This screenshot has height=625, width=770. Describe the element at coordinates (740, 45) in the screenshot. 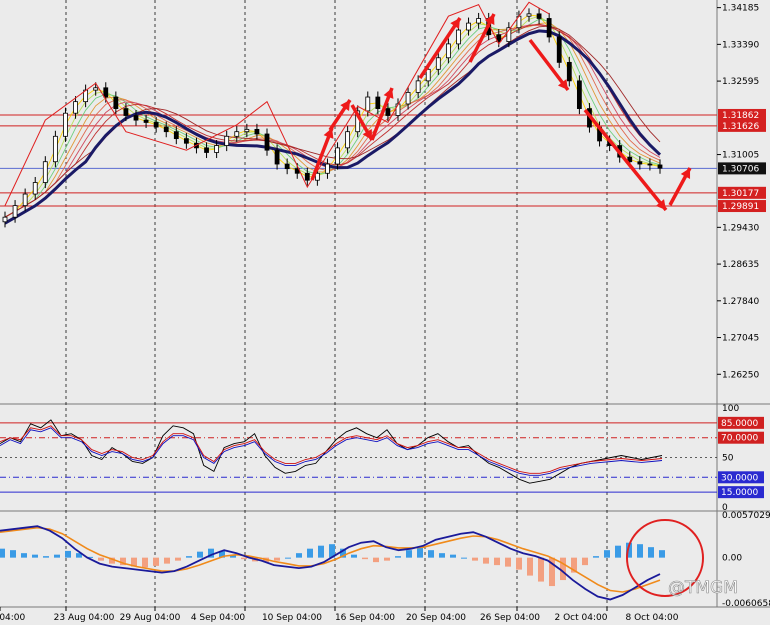

I see `price-tick-label: 1.33390` at that location.